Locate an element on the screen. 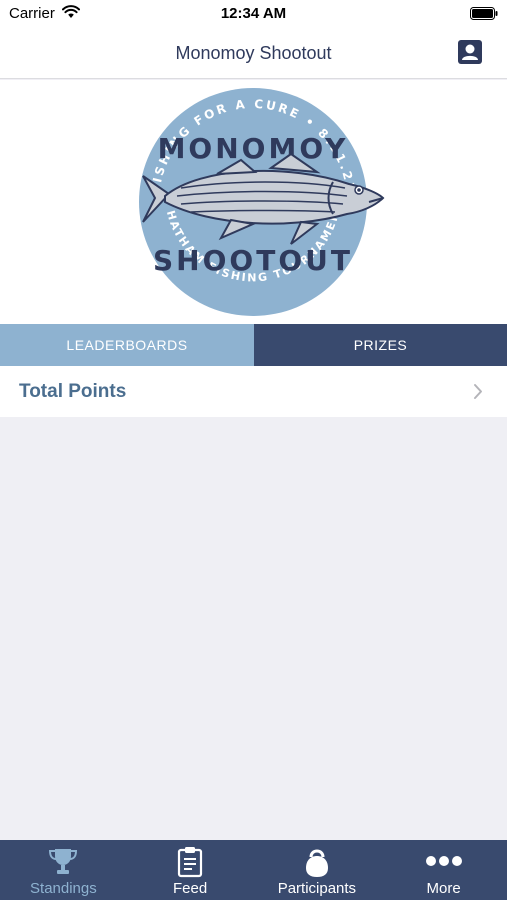 This screenshot has width=507, height=900. status-bar: Carrier 12:34 AM is located at coordinates (253, 15).